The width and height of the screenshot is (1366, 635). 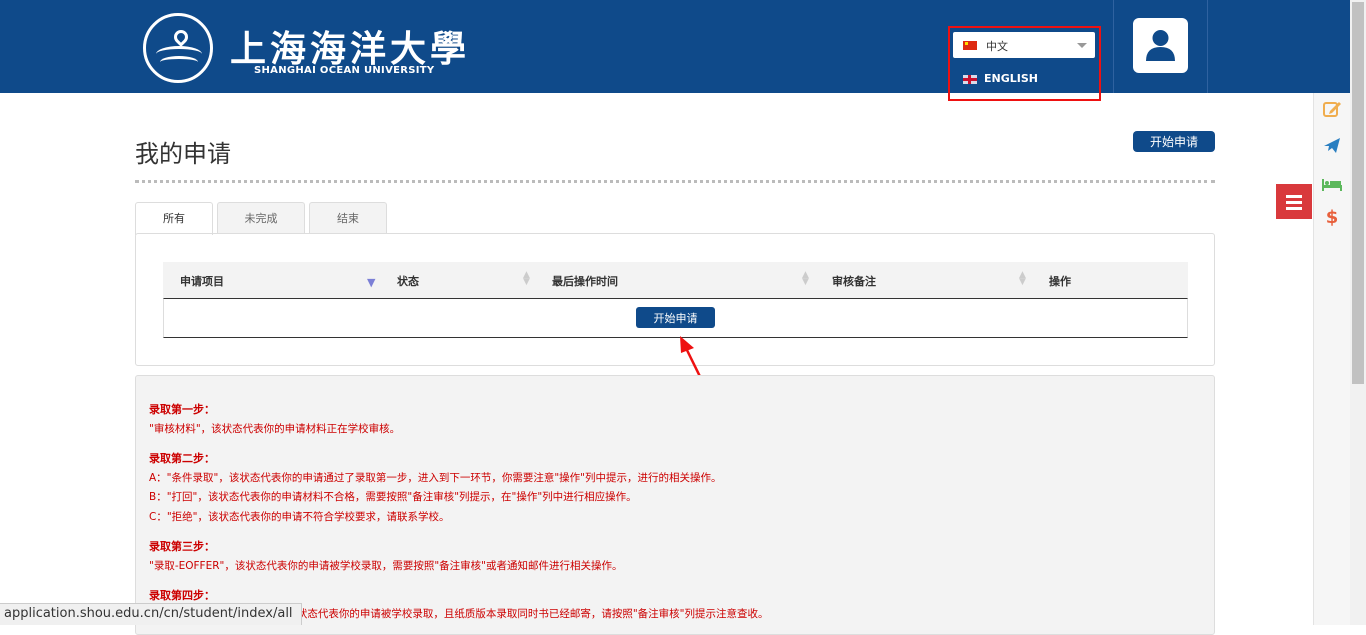 I want to click on edit-icon, so click(x=1332, y=109).